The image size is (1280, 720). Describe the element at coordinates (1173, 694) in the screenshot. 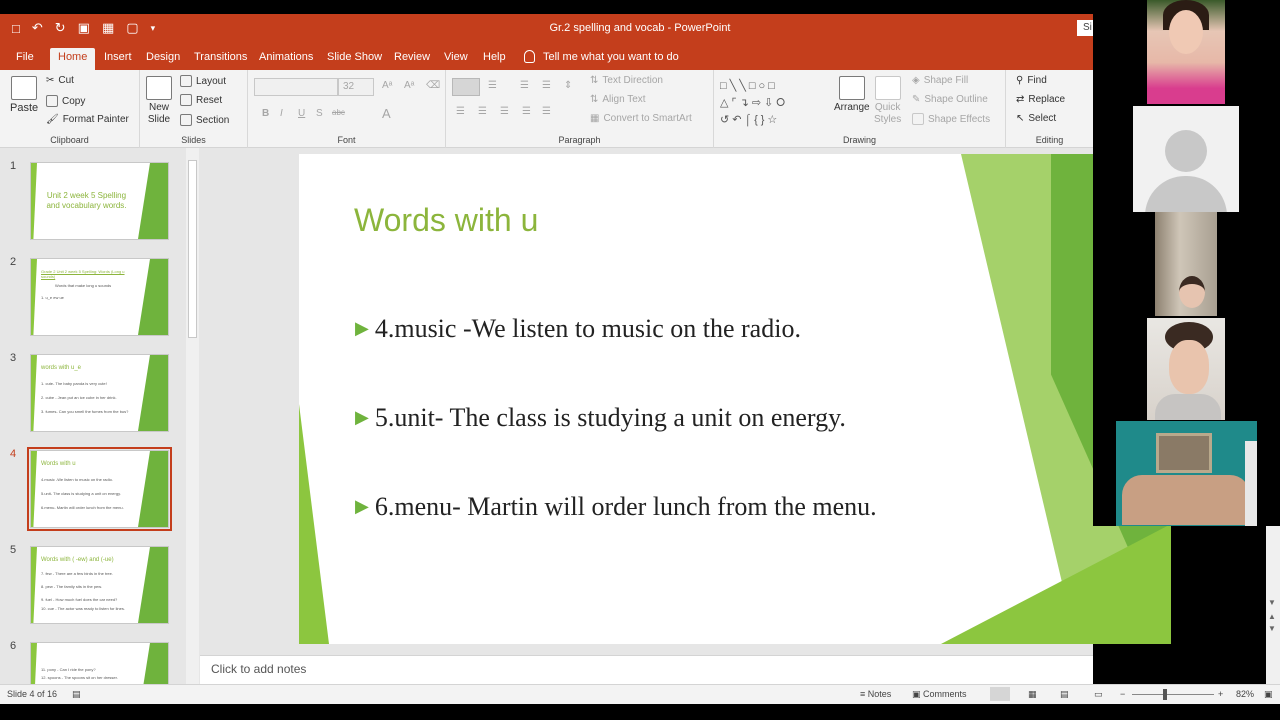

I see `zoom-slider` at that location.